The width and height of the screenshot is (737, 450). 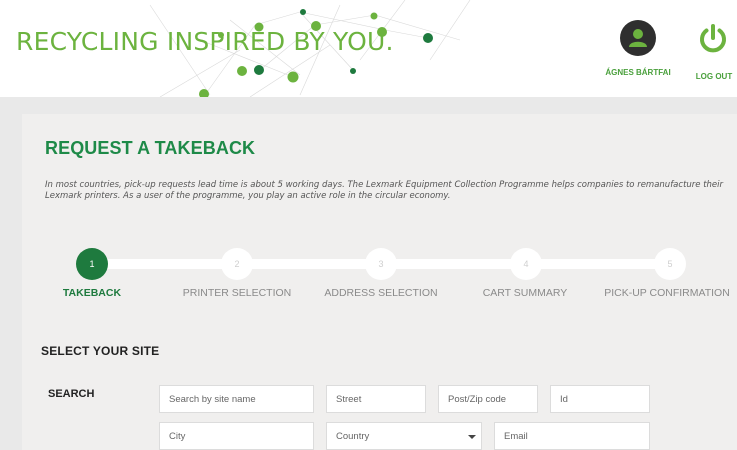 I want to click on postcode-input, so click(x=488, y=399).